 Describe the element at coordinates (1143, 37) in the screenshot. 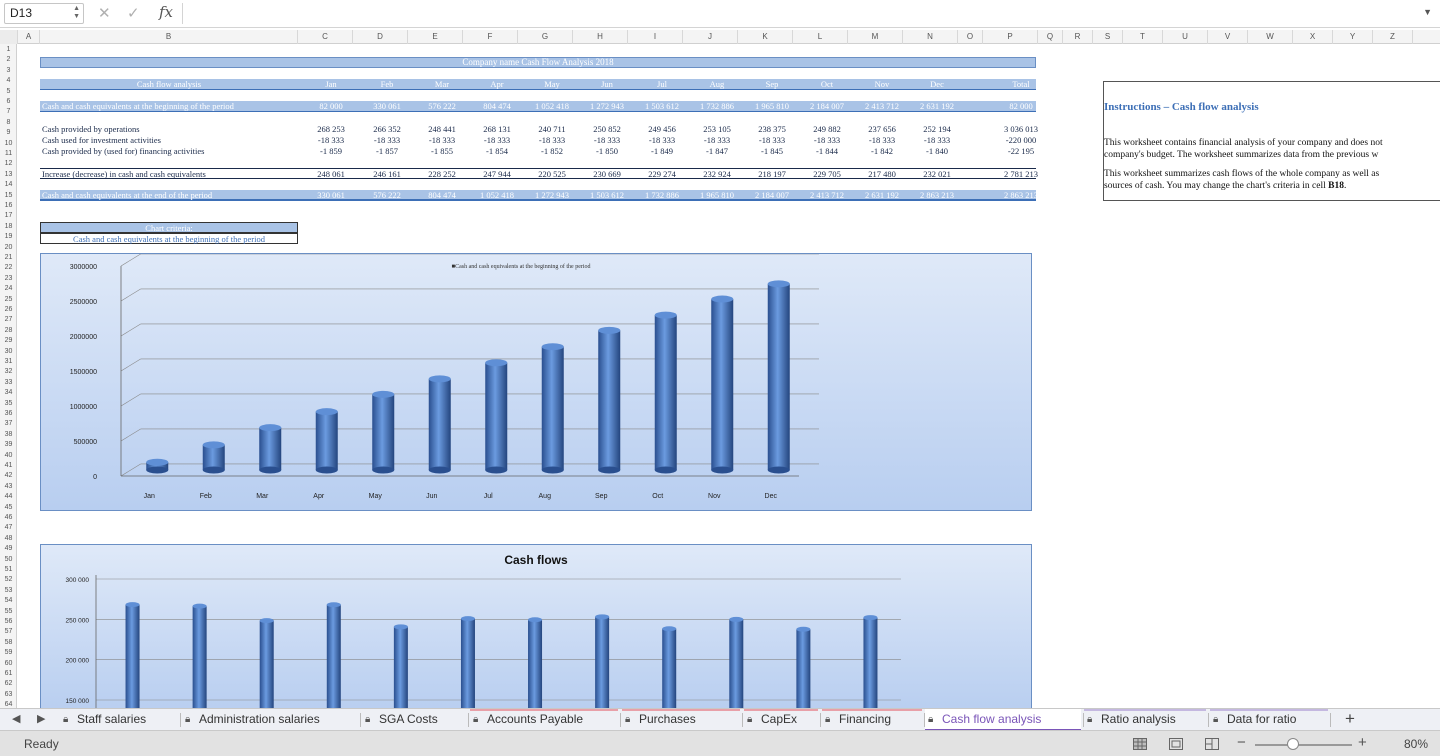

I see `column-header: T` at that location.